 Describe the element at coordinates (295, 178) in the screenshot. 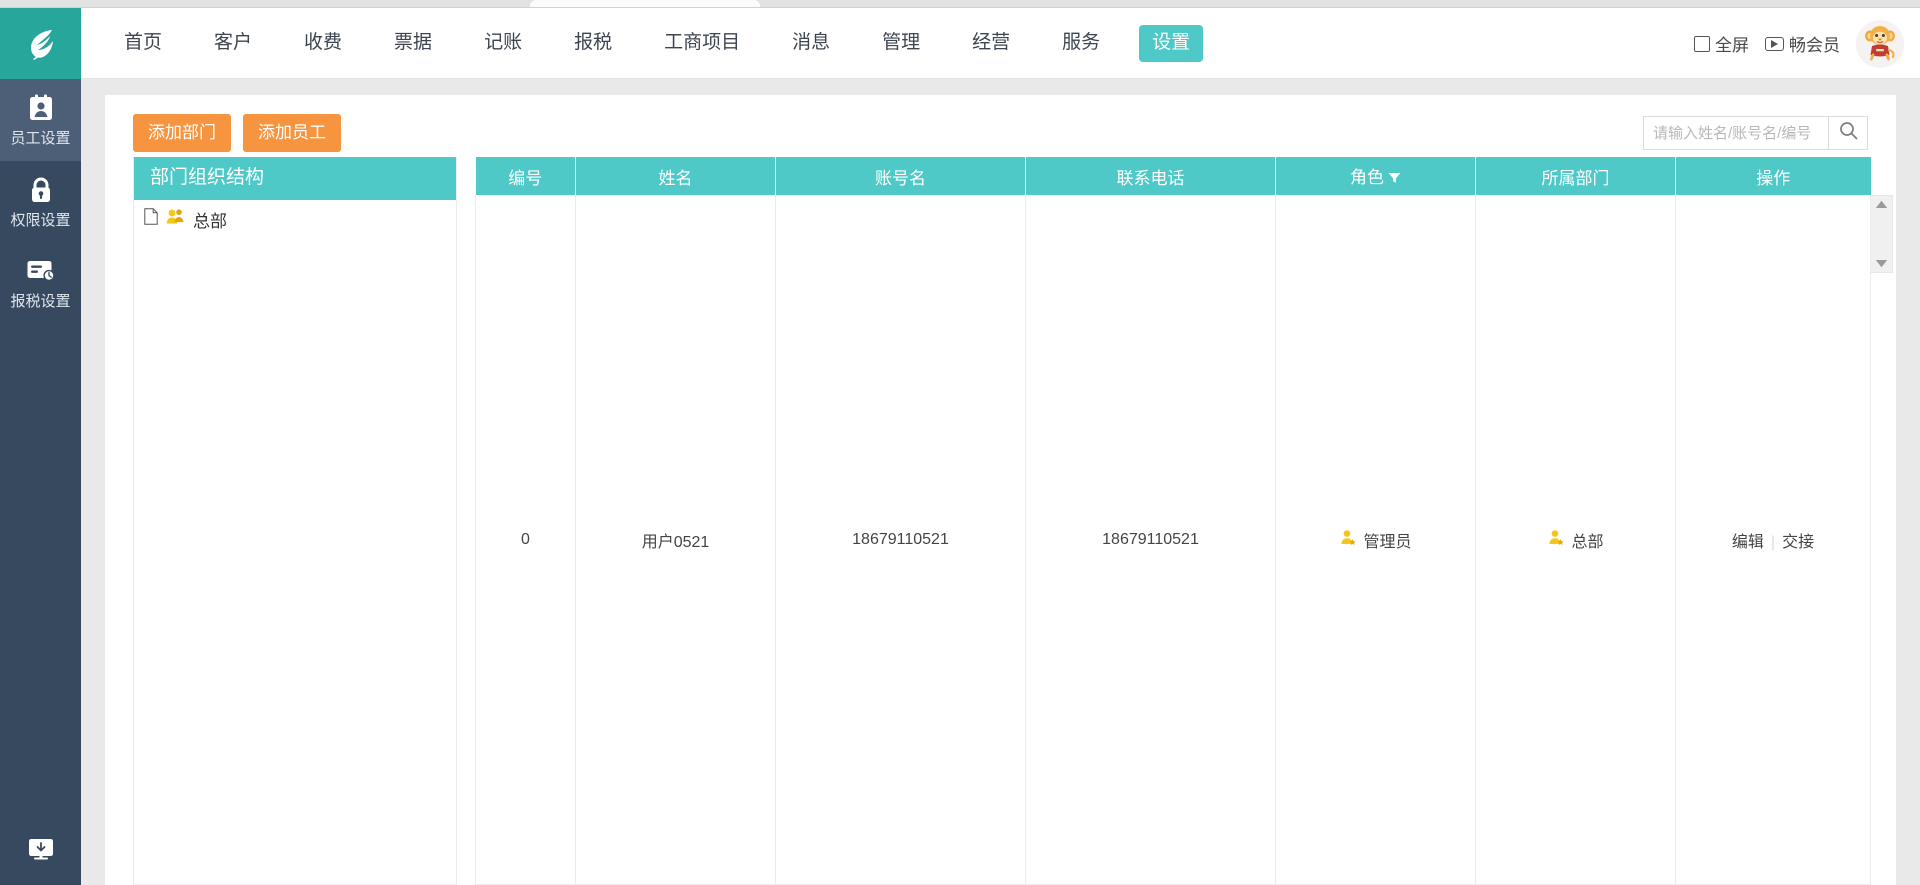

I see `department-tree-title: 部门组织结构` at that location.